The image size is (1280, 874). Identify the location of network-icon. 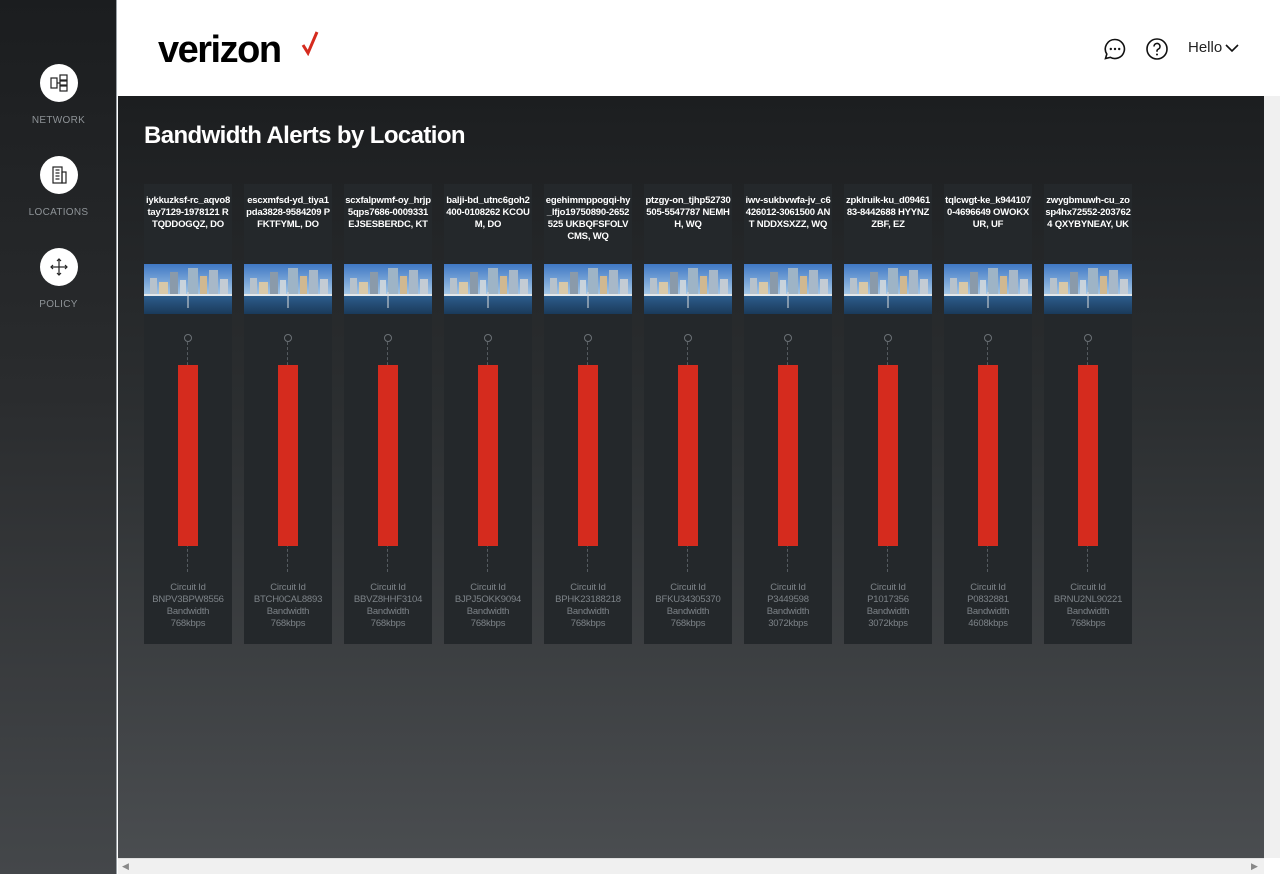
(58, 83).